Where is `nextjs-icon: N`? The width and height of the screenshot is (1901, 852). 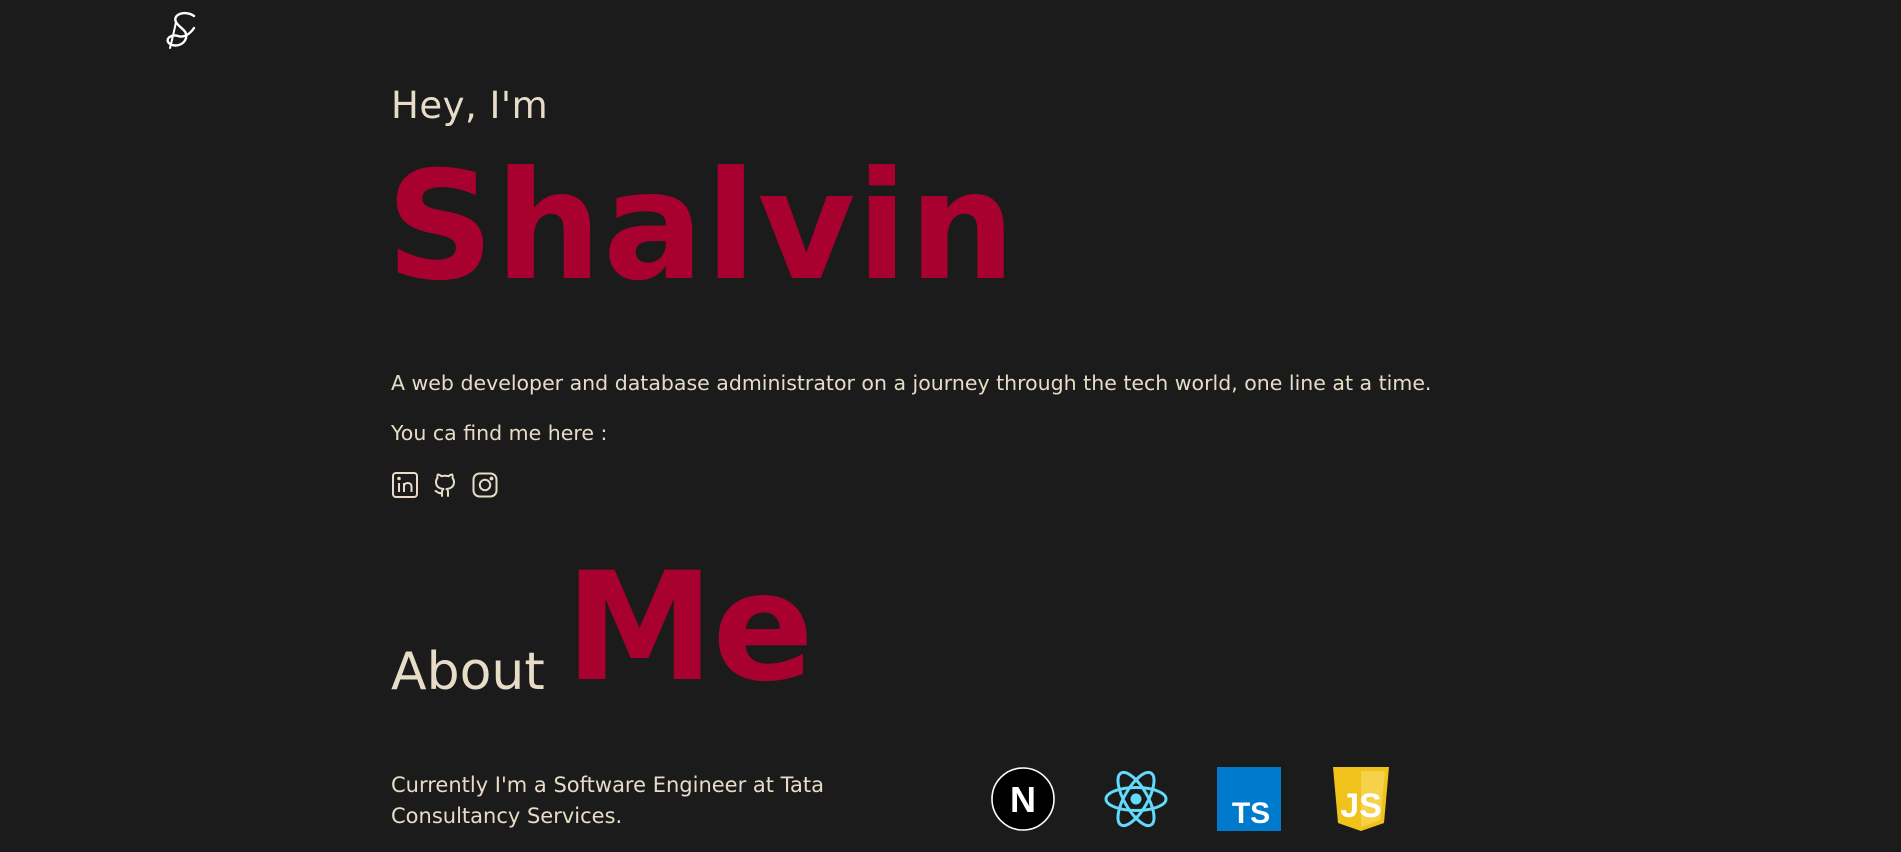 nextjs-icon: N is located at coordinates (1023, 799).